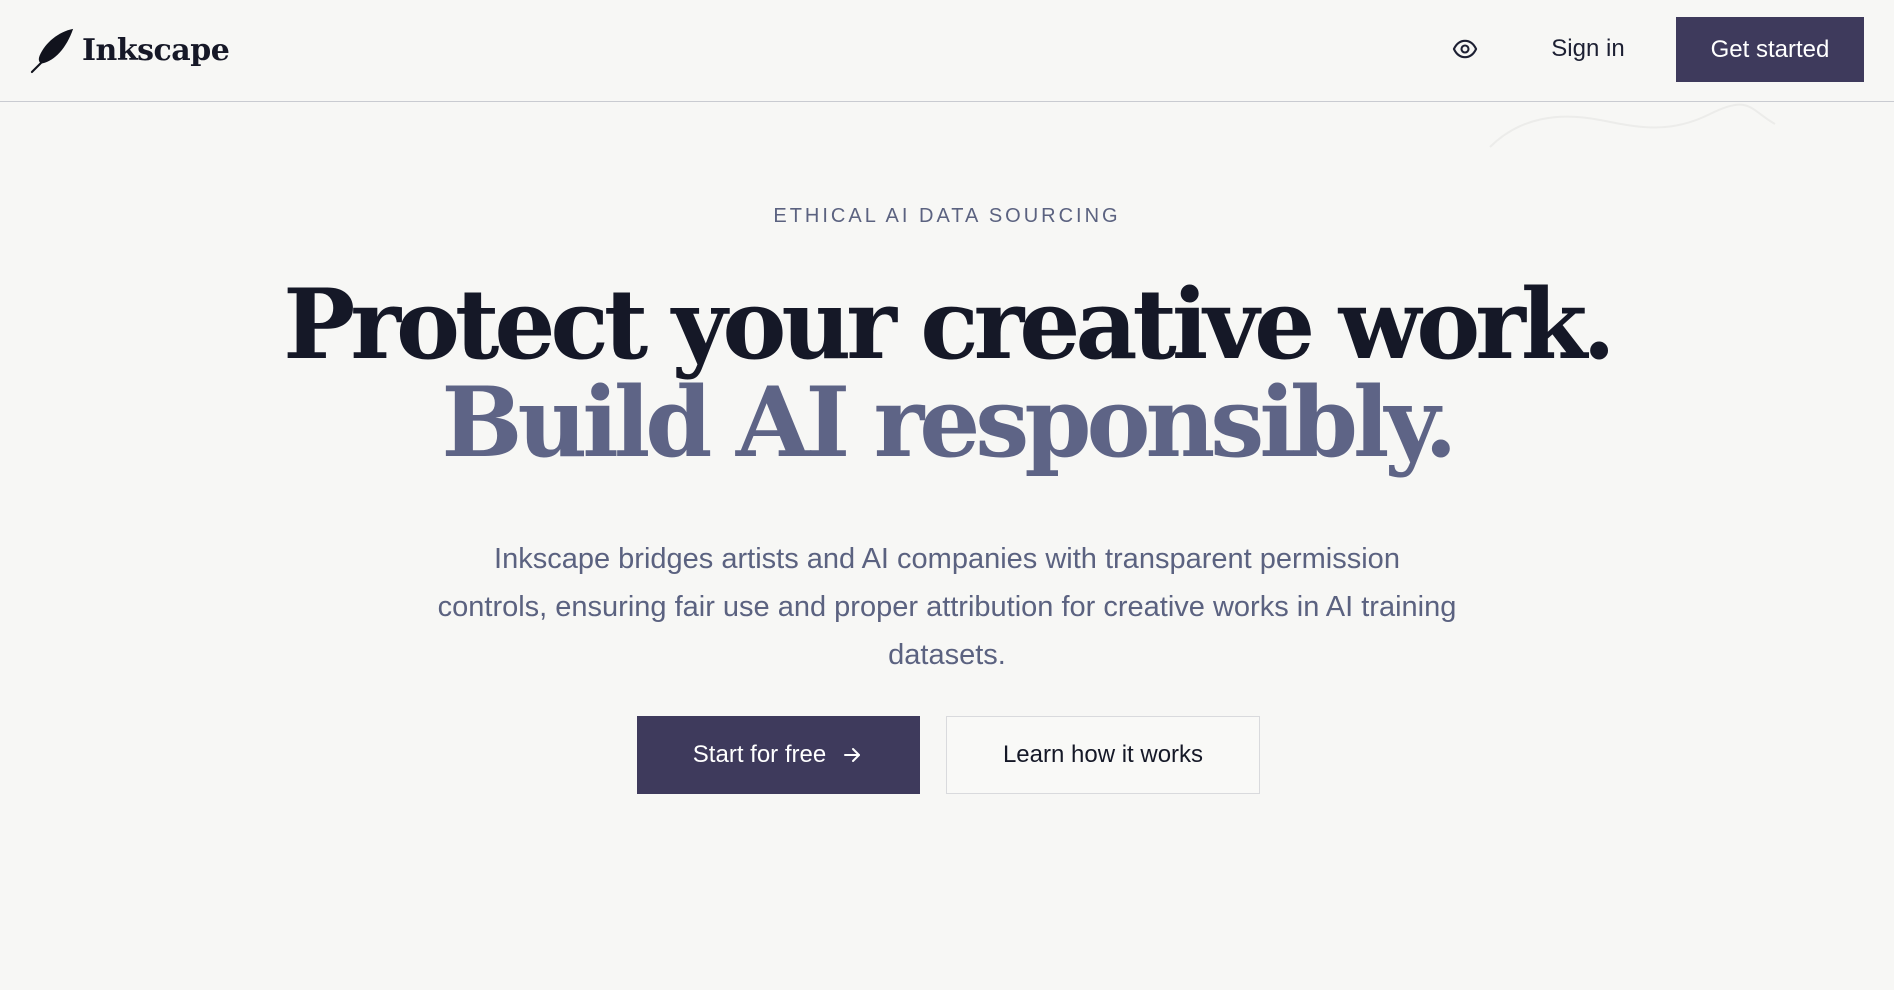 Image resolution: width=1894 pixels, height=990 pixels. I want to click on decorative-swirl, so click(1632, 125).